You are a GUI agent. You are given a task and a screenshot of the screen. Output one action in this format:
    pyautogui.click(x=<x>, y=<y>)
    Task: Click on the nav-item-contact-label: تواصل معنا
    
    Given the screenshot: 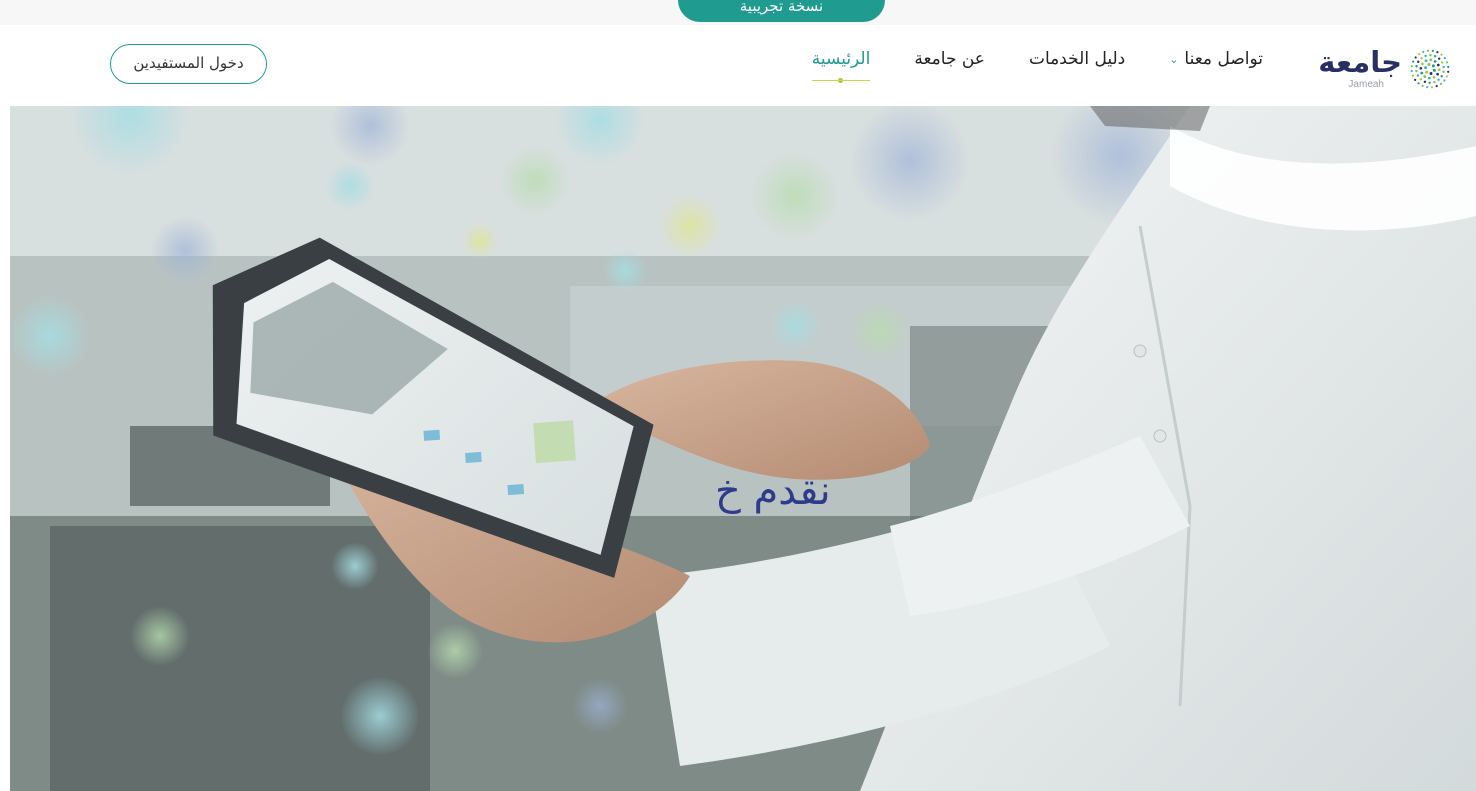 What is the action you would take?
    pyautogui.click(x=1223, y=59)
    